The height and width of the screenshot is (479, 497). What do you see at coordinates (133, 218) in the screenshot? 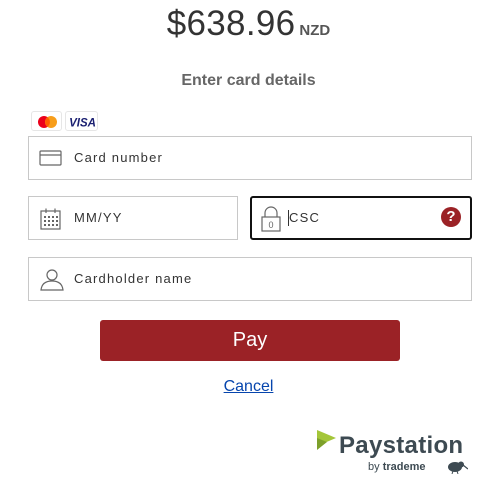
I see `expiry-field: MM/YY` at bounding box center [133, 218].